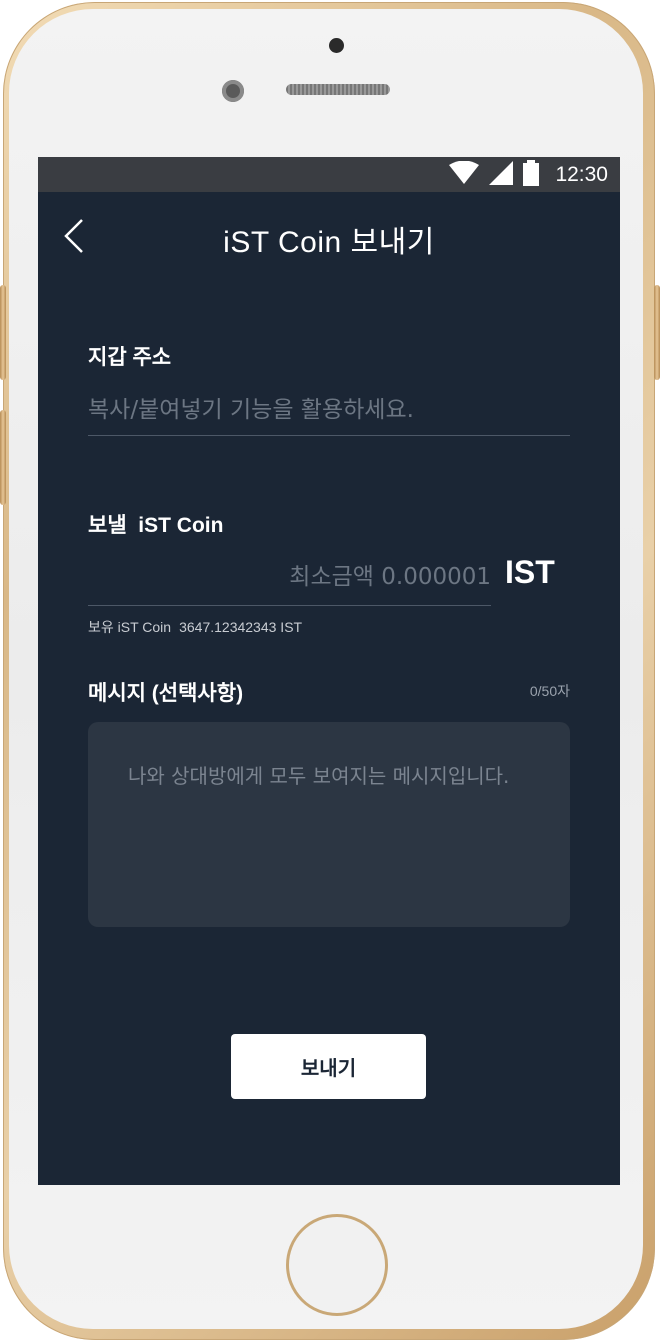  I want to click on home-button, so click(337, 1265).